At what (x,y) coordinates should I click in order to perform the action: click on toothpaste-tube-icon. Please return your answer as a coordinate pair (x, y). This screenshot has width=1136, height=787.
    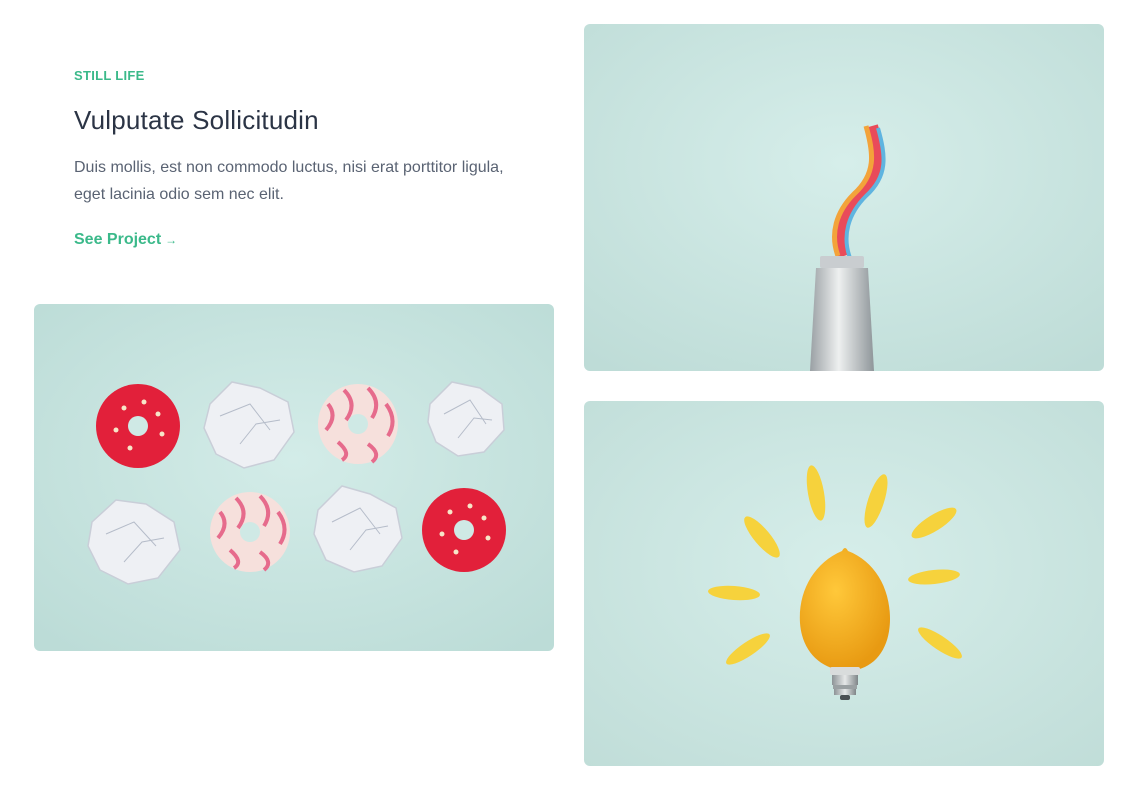
    Looking at the image, I should click on (842, 313).